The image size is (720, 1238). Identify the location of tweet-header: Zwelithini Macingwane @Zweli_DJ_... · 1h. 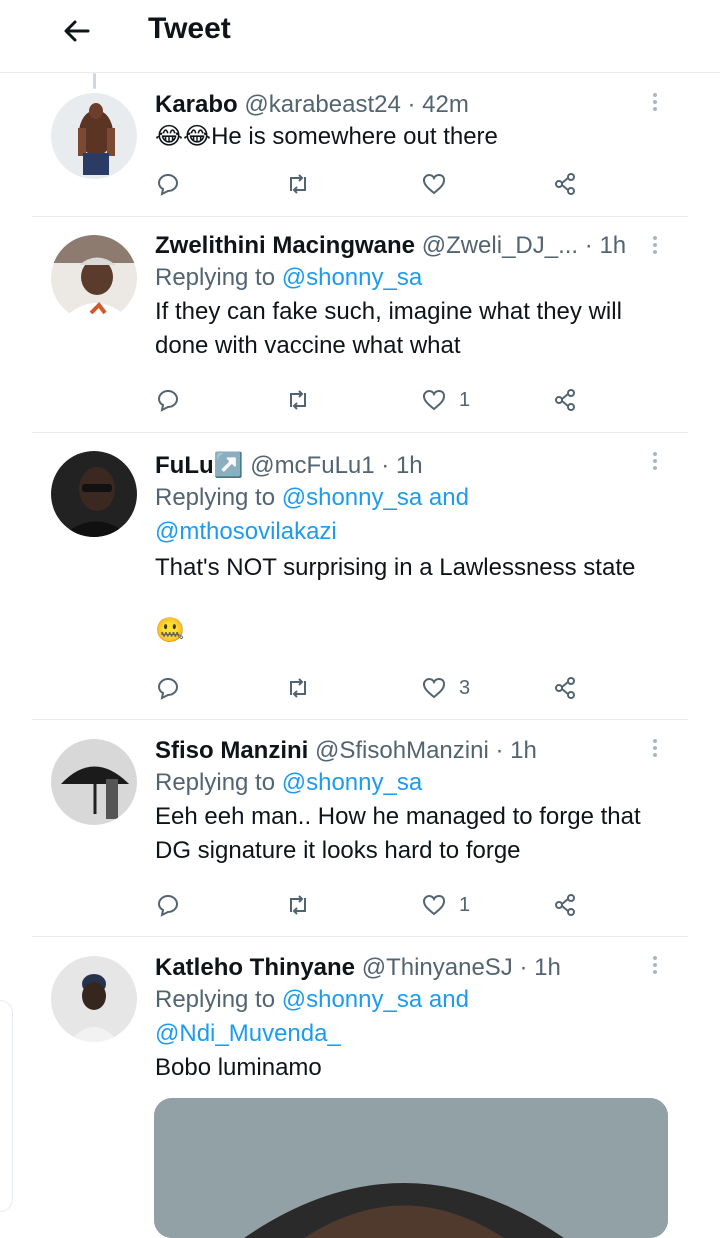
(406, 246).